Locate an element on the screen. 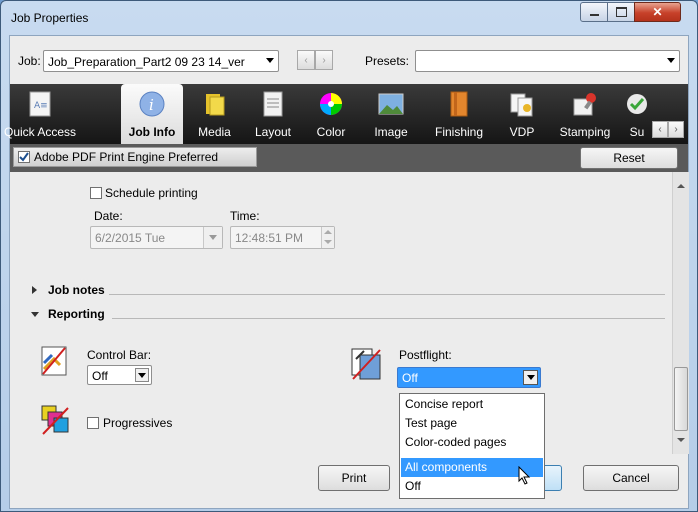  print-button: Print is located at coordinates (354, 478).